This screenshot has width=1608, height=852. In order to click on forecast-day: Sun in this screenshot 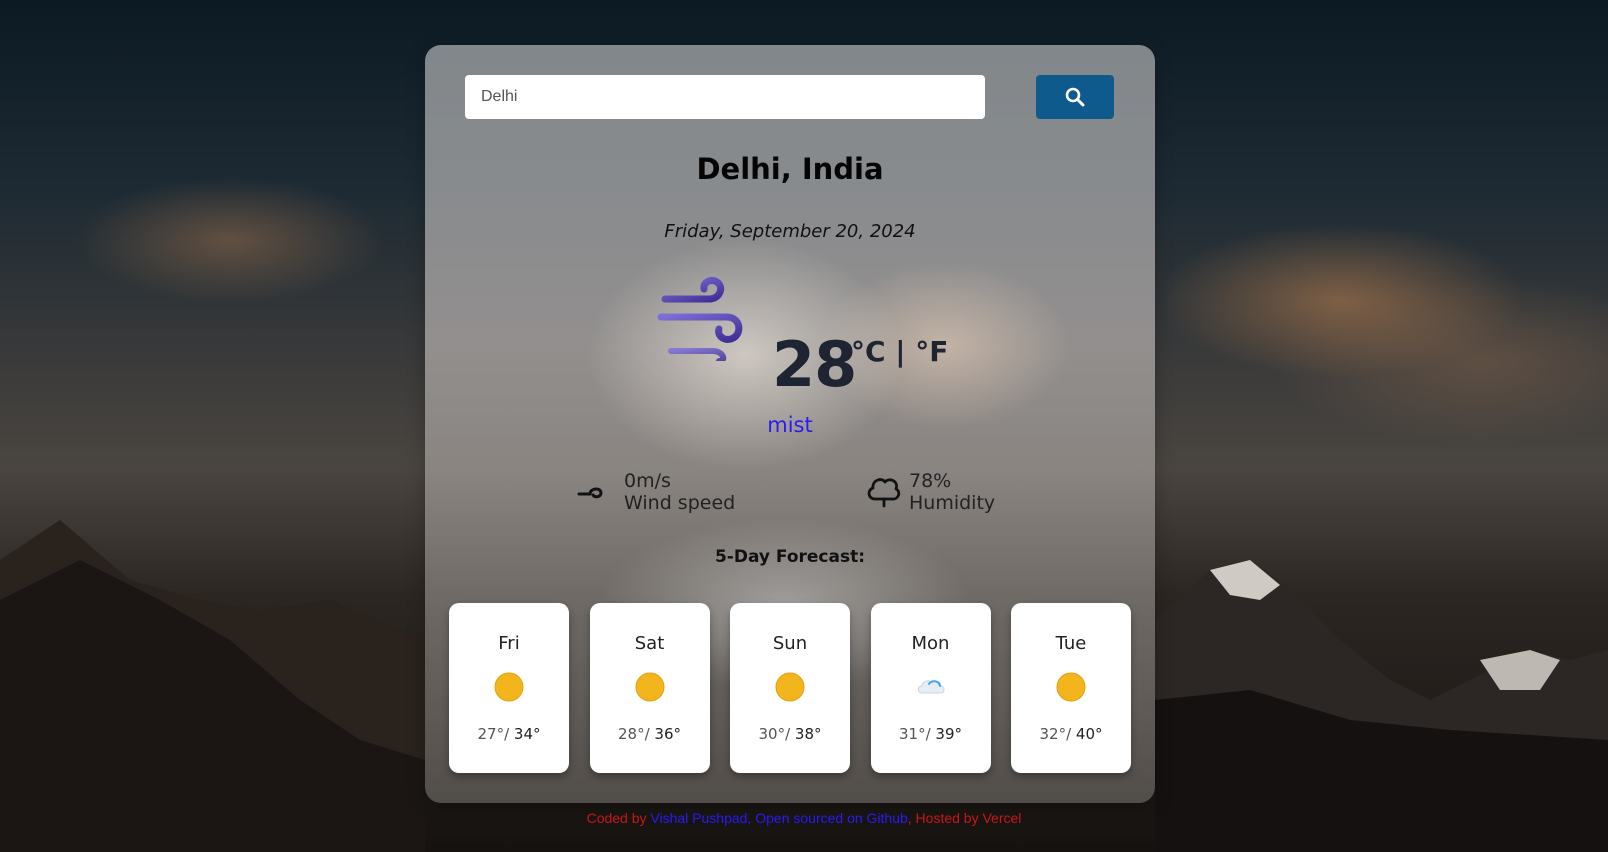, I will do `click(790, 643)`.